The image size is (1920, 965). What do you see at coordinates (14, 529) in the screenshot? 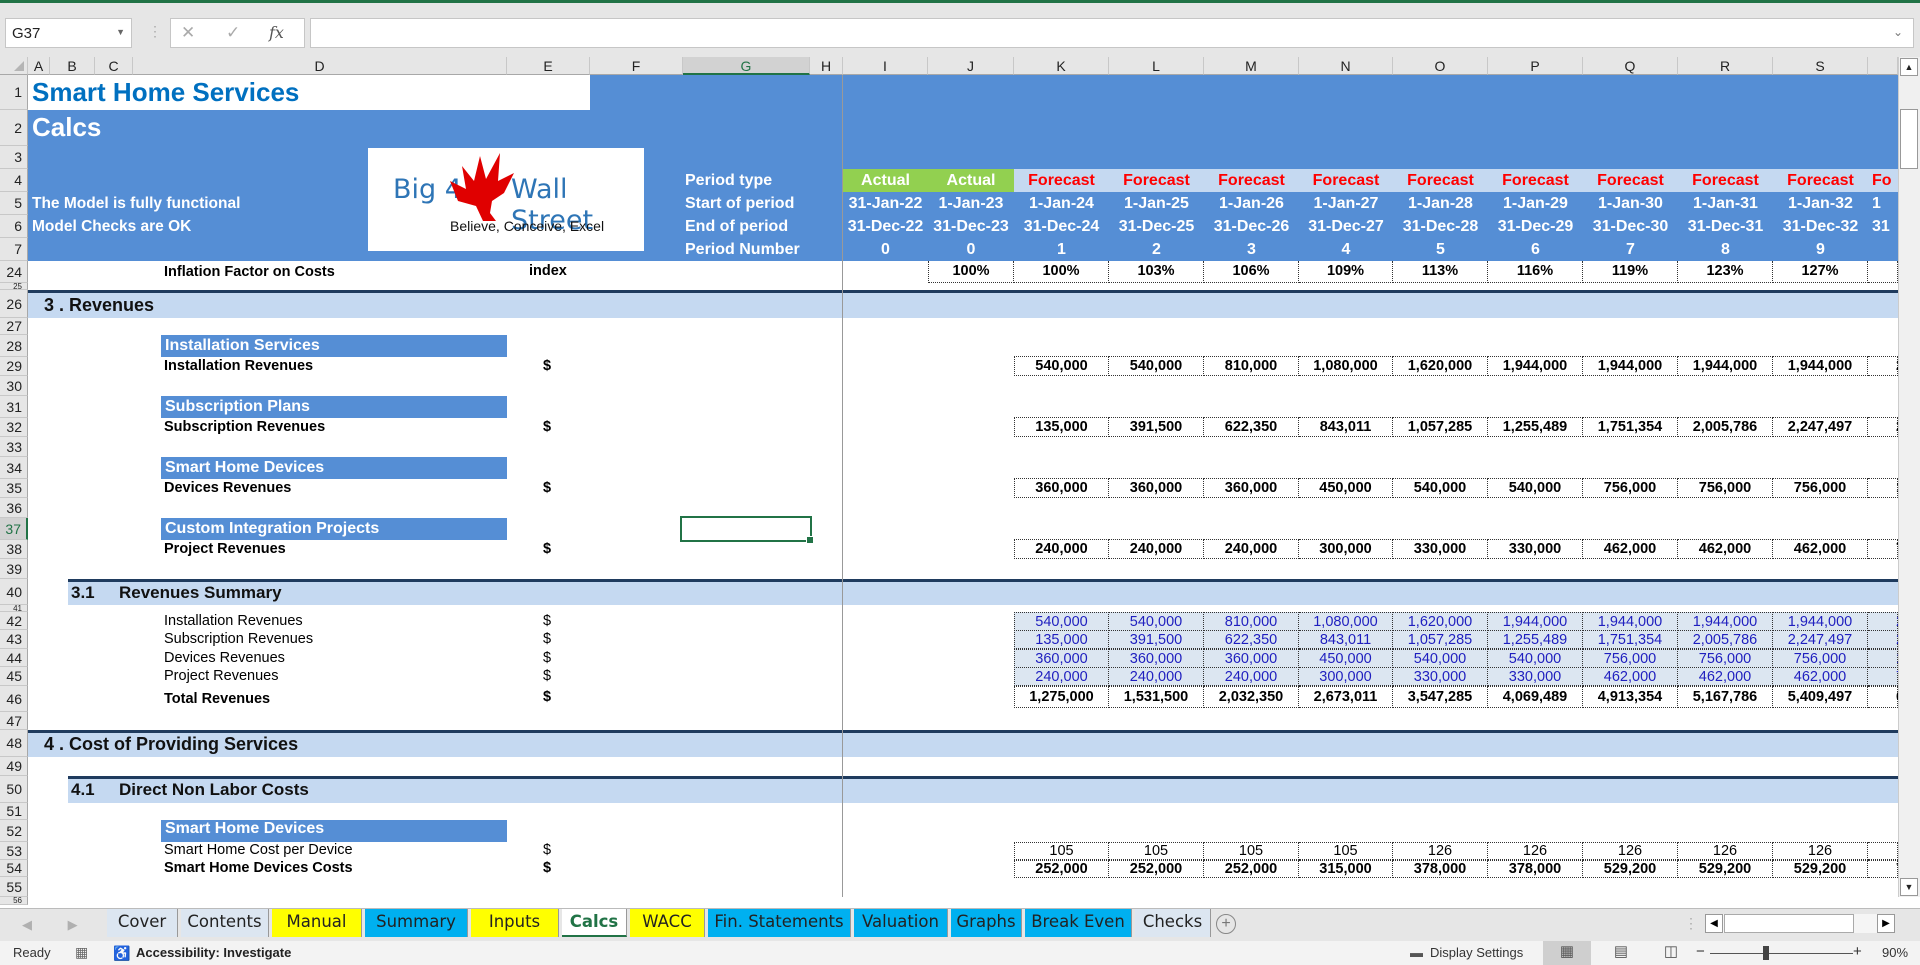
I see `row-header-37: 37` at bounding box center [14, 529].